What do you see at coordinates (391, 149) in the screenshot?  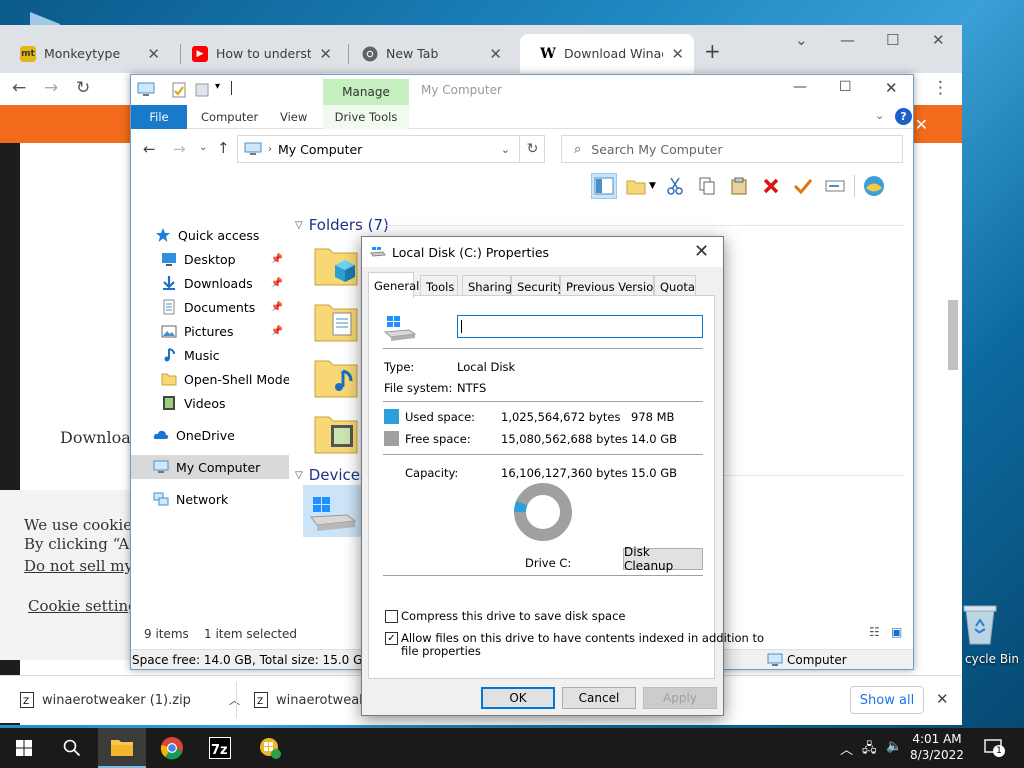 I see `address-bar: › My Computer ⌄` at bounding box center [391, 149].